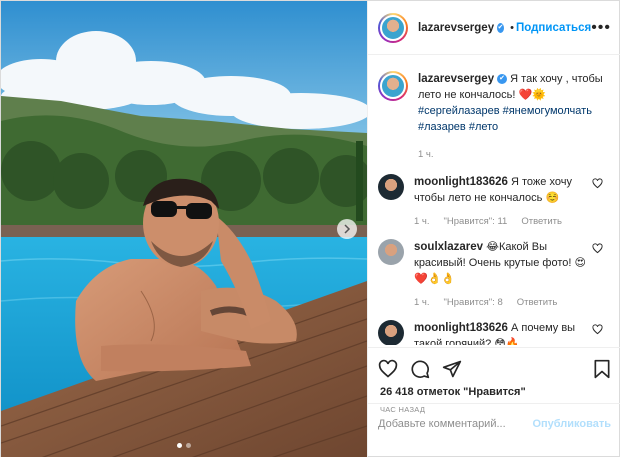 The width and height of the screenshot is (620, 457). I want to click on comment-likes: "Нравится": 8, so click(473, 302).